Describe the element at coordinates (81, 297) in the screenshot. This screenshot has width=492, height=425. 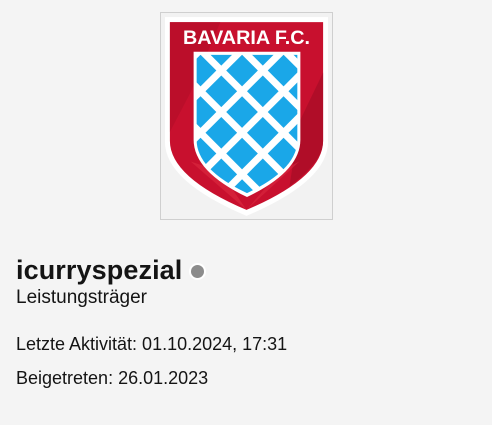
I see `user-title: Leistungsträger` at that location.